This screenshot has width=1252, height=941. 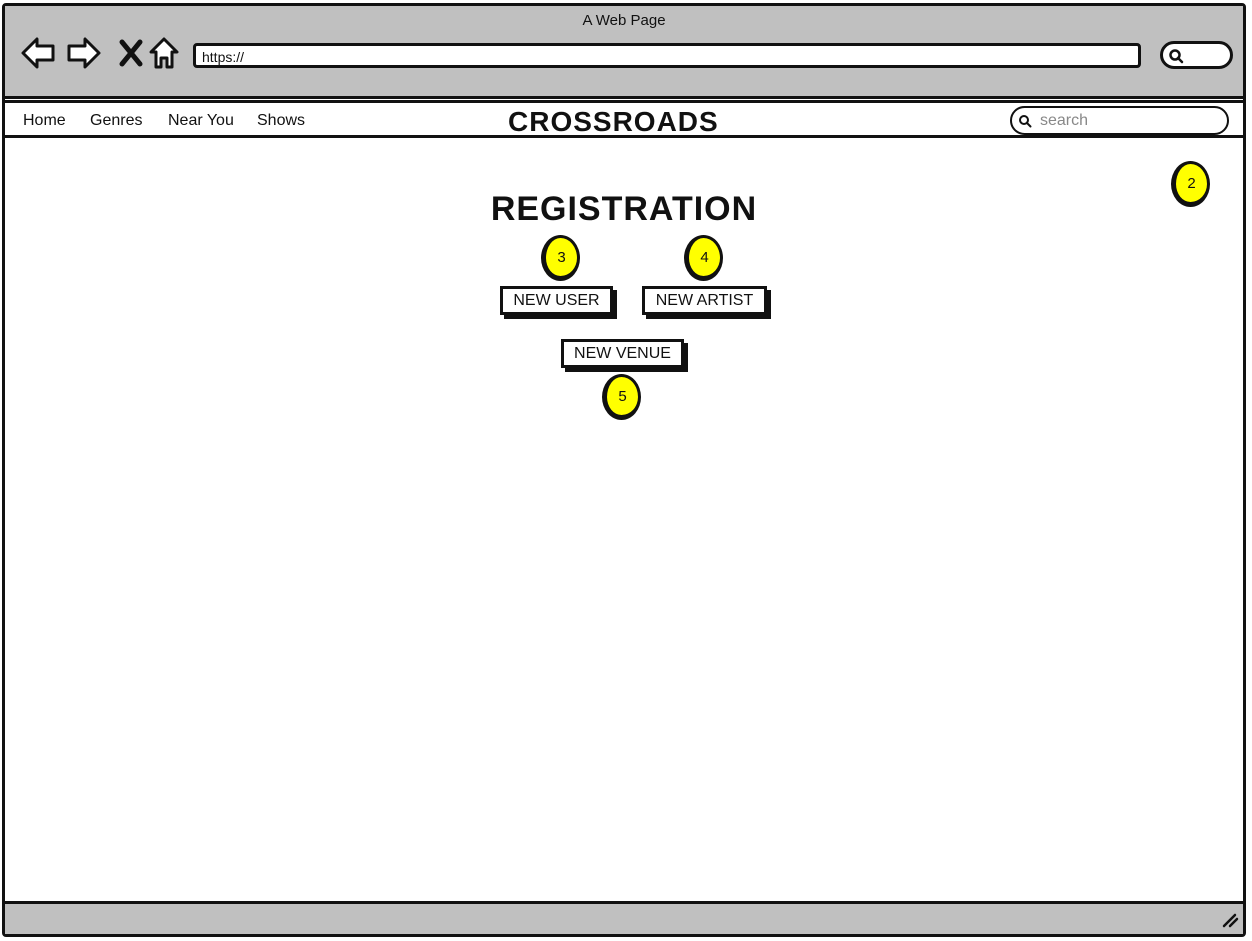 I want to click on new-user-button: NEW USER, so click(x=556, y=300).